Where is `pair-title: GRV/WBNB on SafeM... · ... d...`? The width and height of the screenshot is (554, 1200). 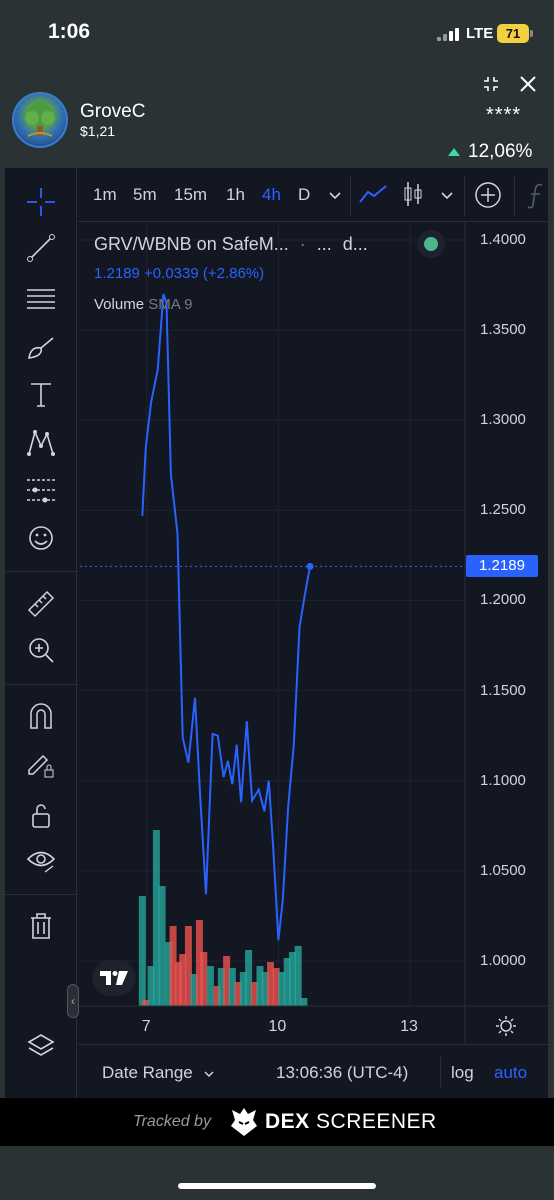
pair-title: GRV/WBNB on SafeM... · ... d... is located at coordinates (231, 244).